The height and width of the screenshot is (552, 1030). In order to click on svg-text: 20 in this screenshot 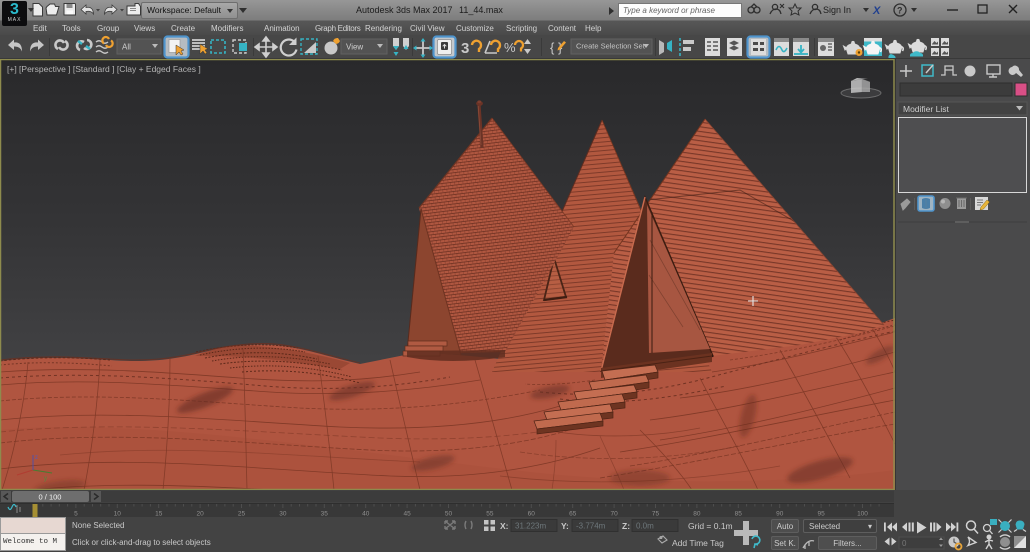, I will do `click(200, 514)`.